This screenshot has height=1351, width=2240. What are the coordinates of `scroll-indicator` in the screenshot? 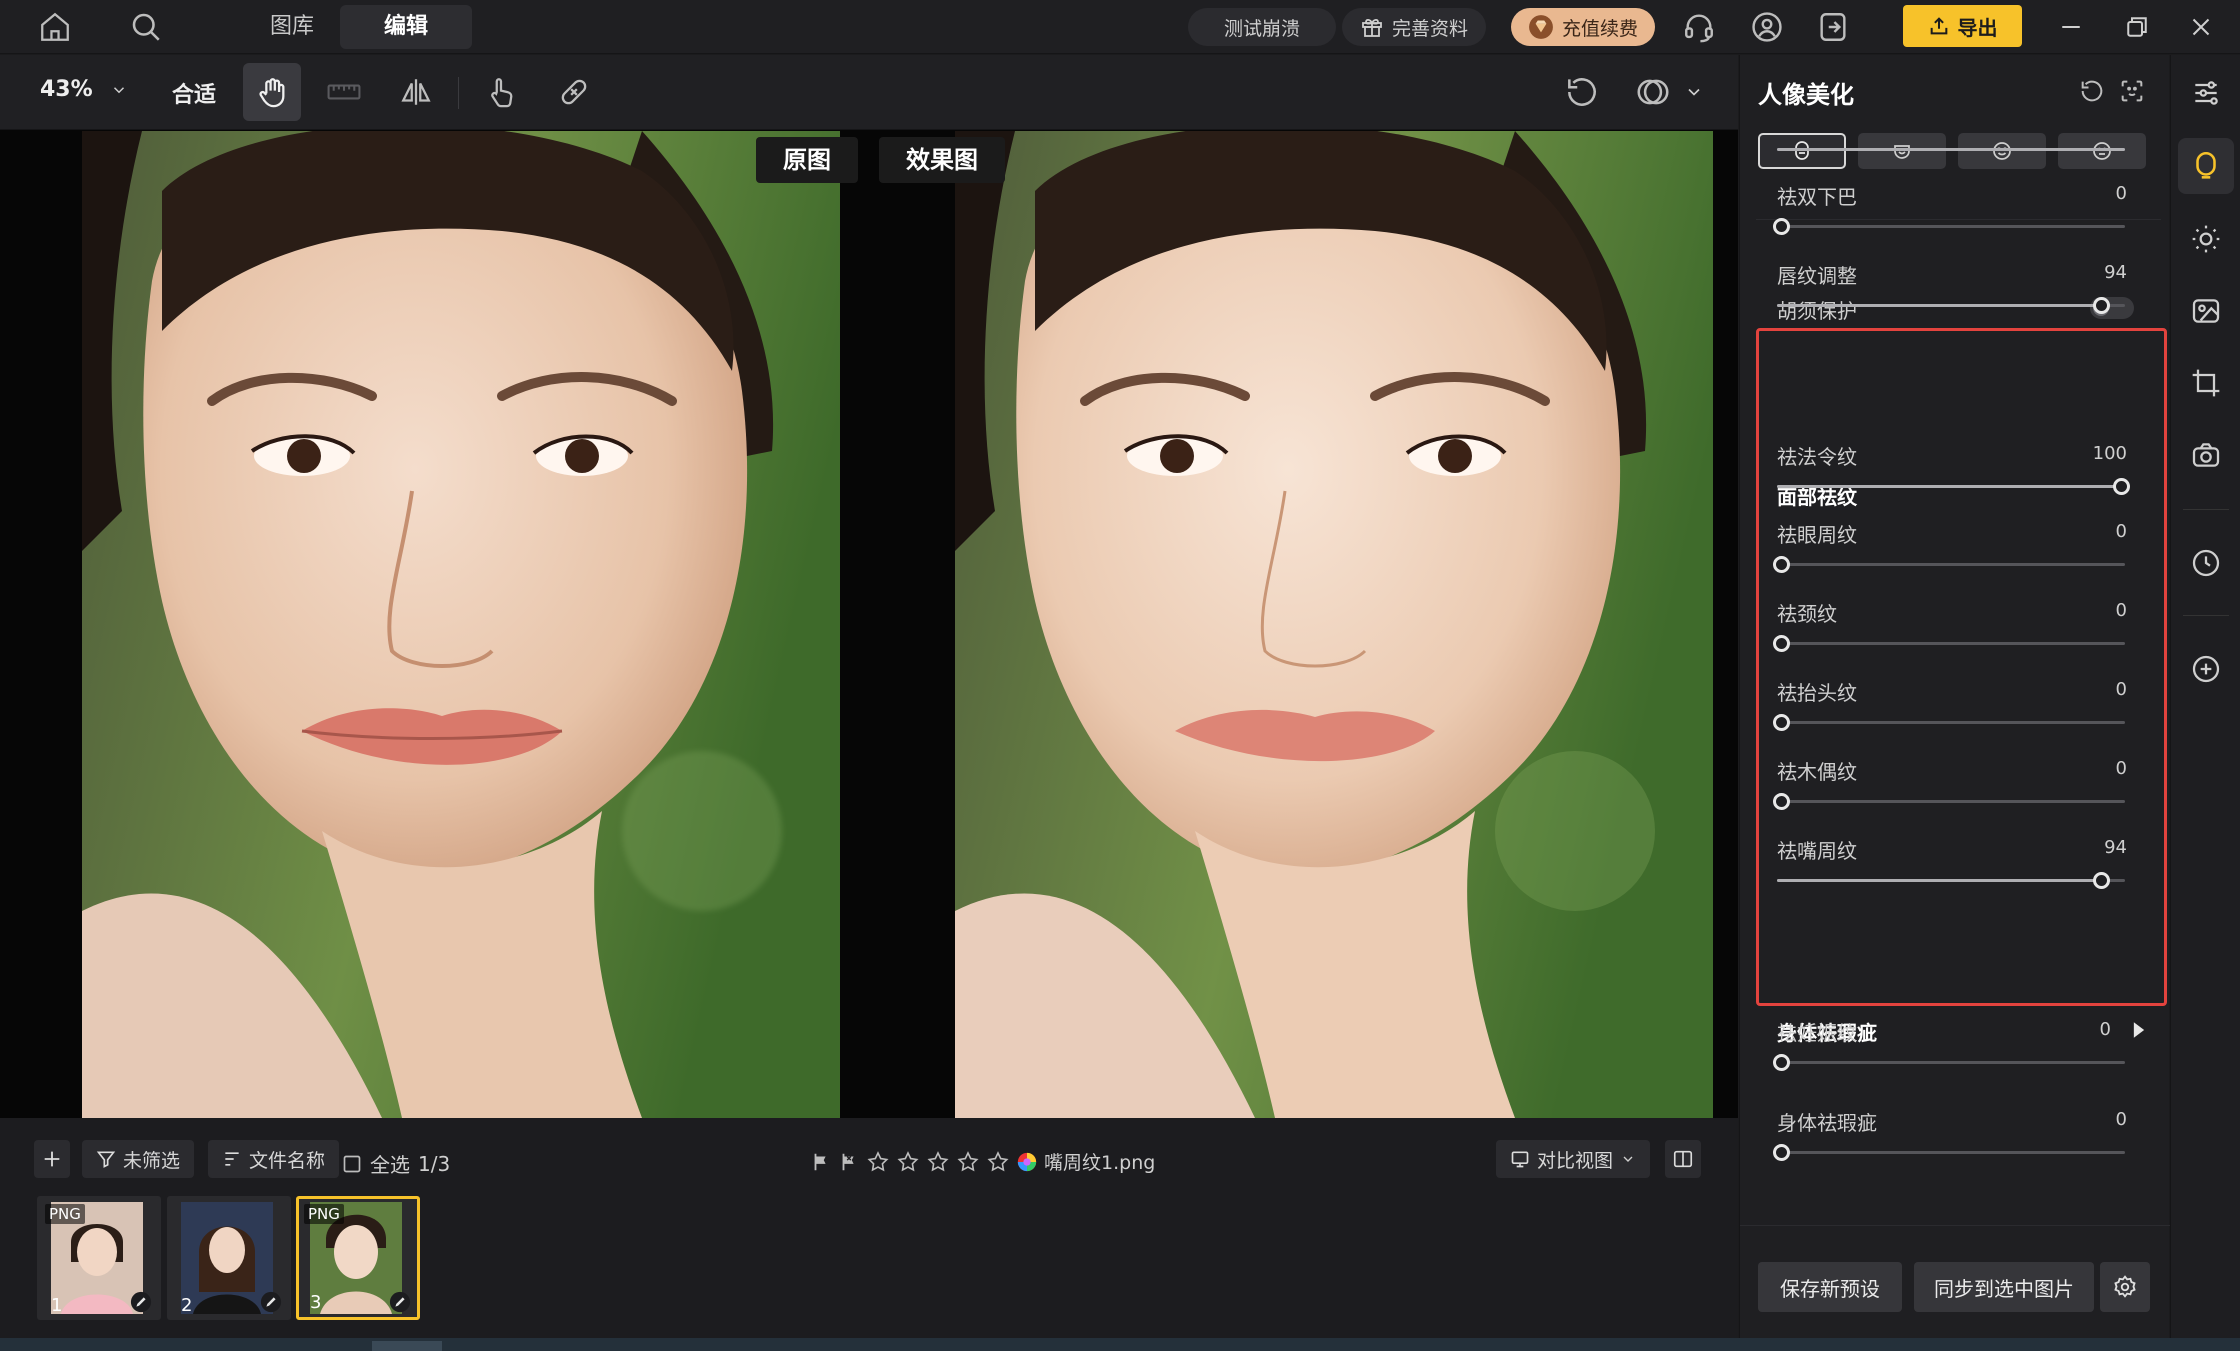 It's located at (407, 1346).